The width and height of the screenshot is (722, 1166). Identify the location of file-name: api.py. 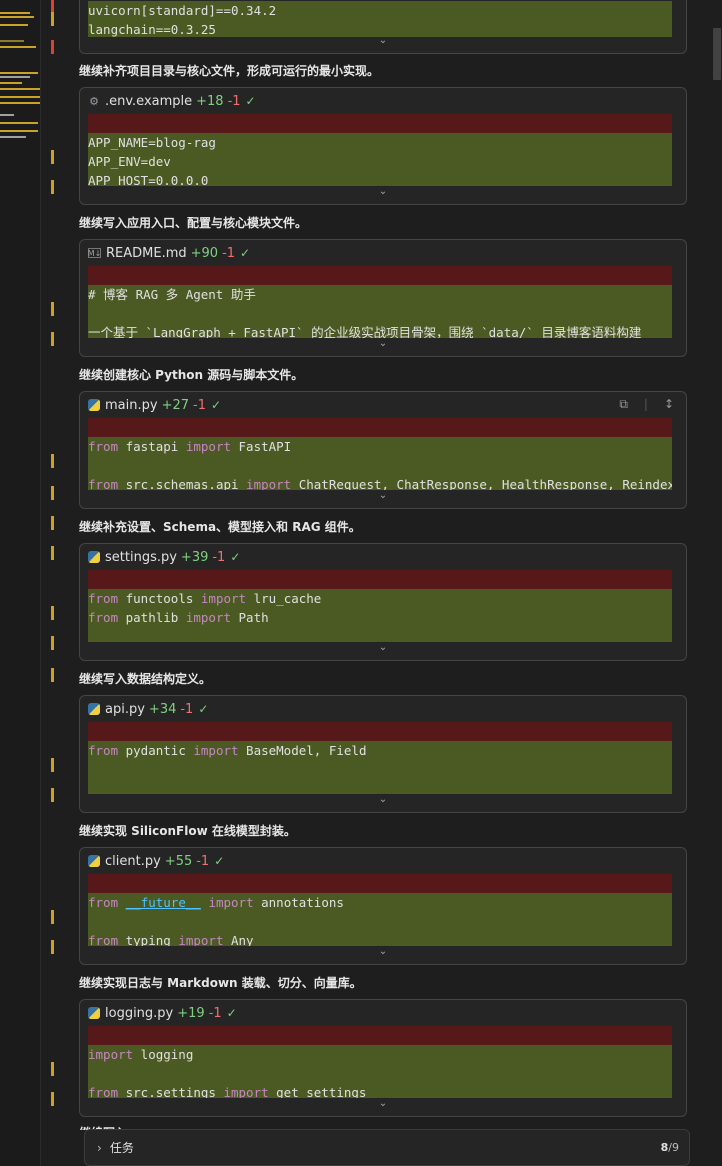
(125, 709).